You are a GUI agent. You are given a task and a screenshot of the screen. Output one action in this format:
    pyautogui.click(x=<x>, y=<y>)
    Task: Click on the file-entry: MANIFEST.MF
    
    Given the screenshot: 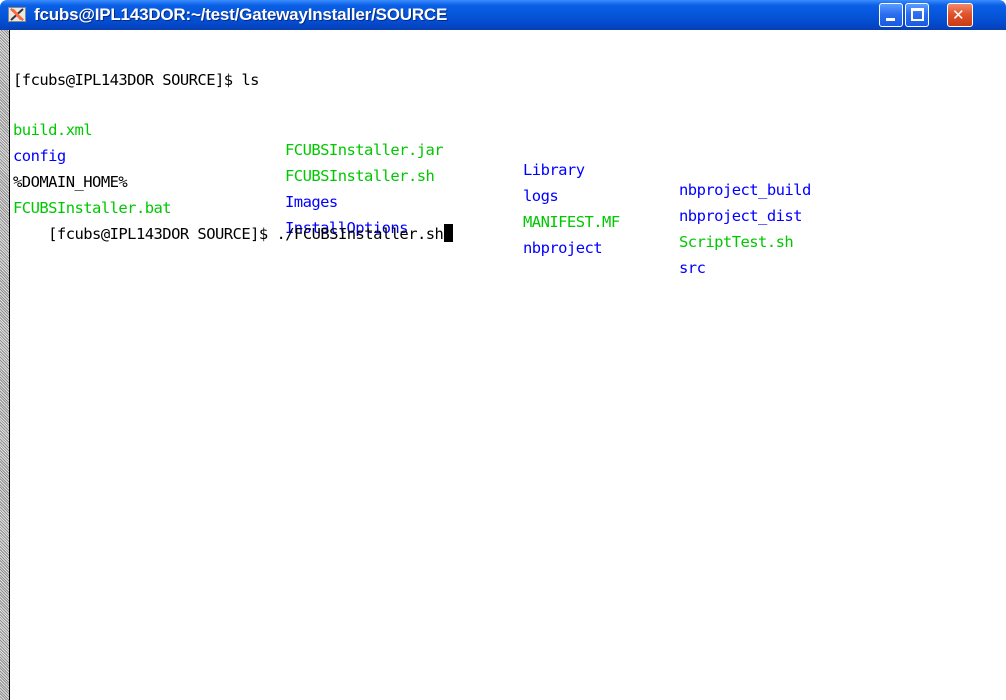 What is the action you would take?
    pyautogui.click(x=571, y=222)
    